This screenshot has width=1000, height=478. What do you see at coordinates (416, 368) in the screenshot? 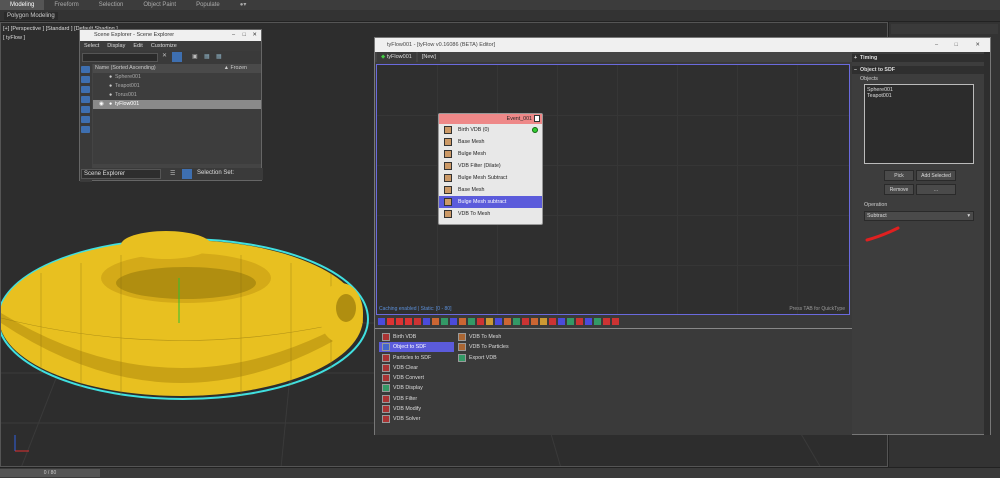
I see `depot-item: VDB Clear` at bounding box center [416, 368].